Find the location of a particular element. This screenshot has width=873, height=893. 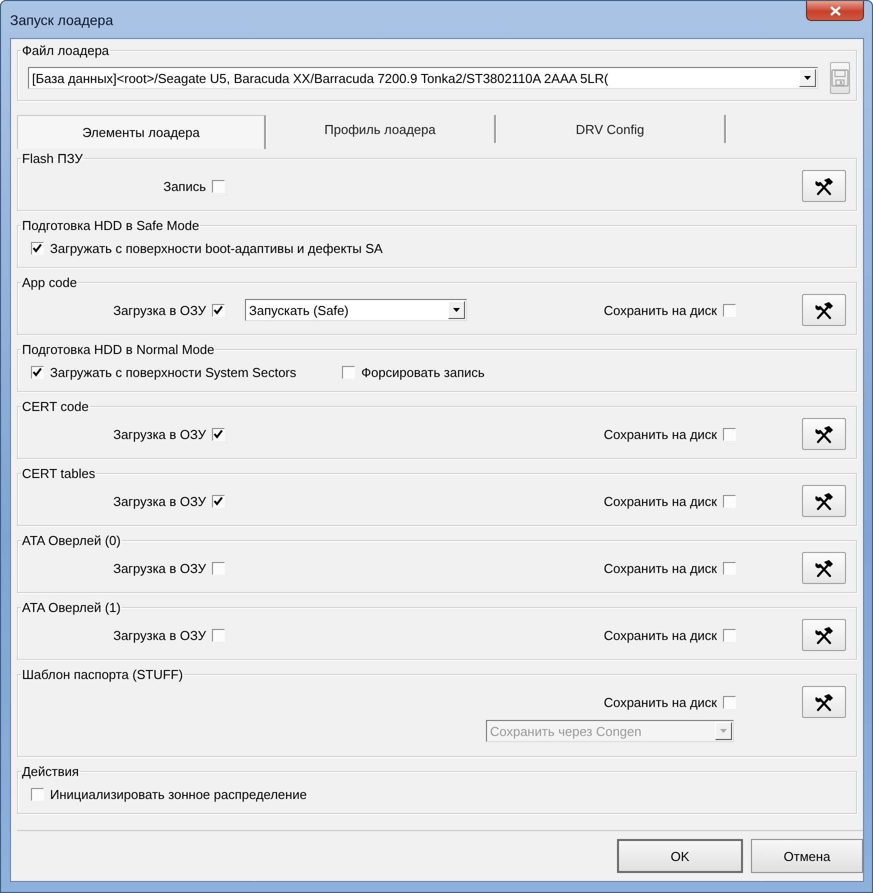

dialog-button: Отмена is located at coordinates (807, 856).